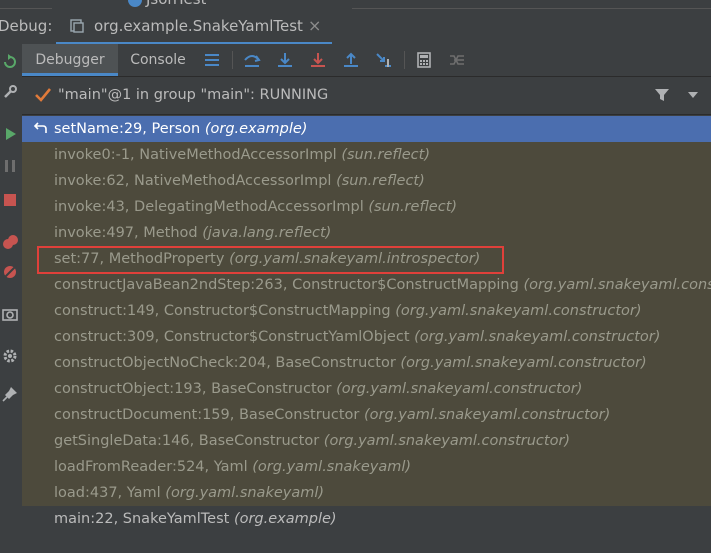 This screenshot has width=711, height=553. I want to click on trace-current-stream-icon, so click(457, 60).